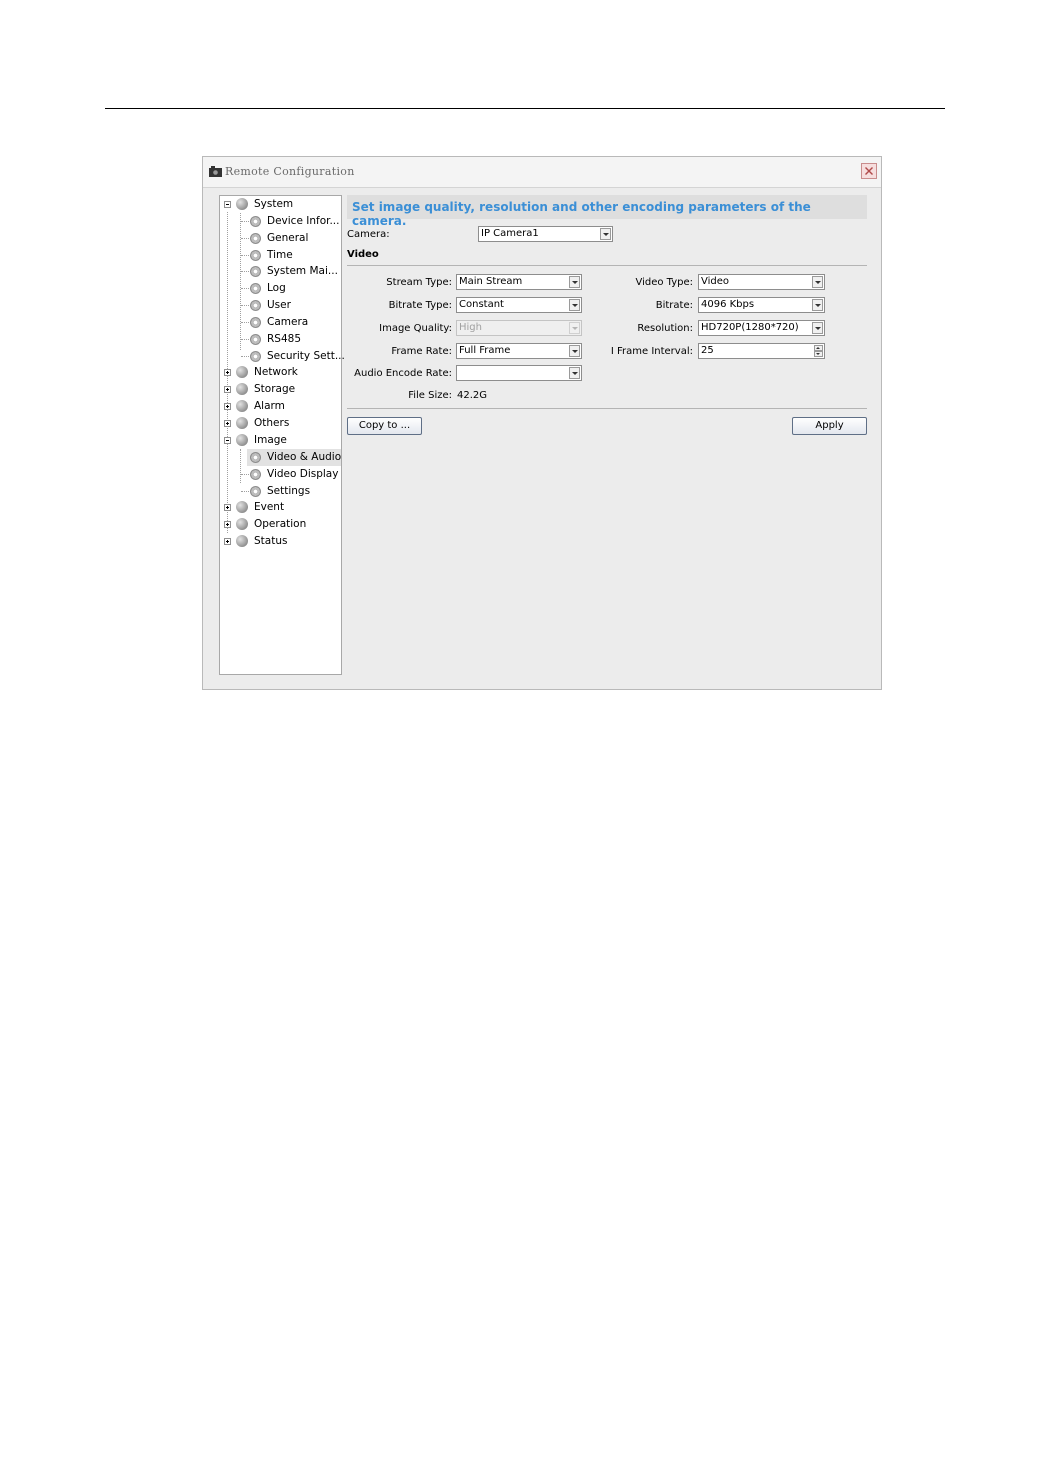 The height and width of the screenshot is (1474, 1049). What do you see at coordinates (419, 282) in the screenshot?
I see `stream-type-label: Stream Type:` at bounding box center [419, 282].